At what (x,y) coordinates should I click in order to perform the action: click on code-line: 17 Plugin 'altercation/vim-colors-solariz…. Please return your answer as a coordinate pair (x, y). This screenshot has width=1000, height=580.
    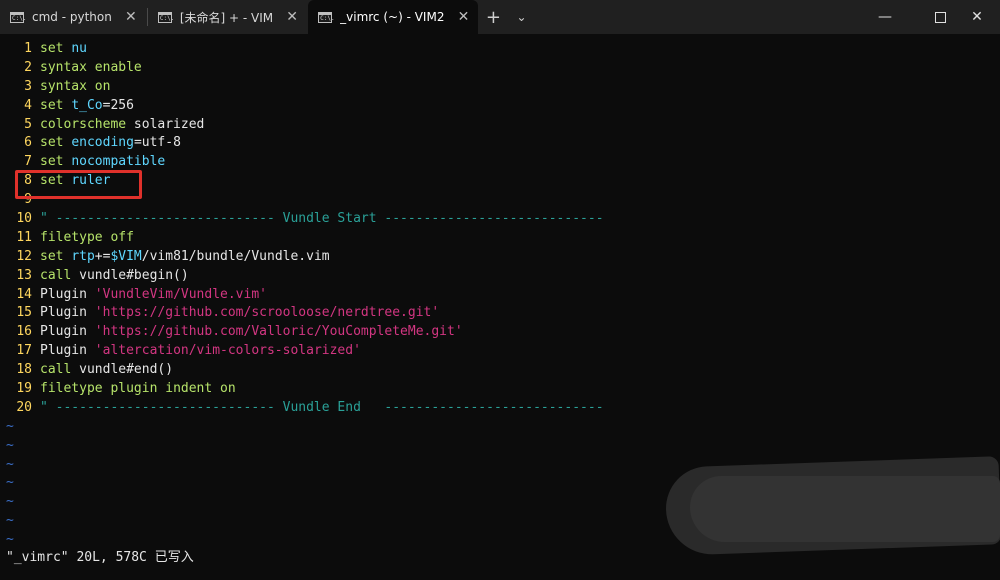
    Looking at the image, I should click on (500, 351).